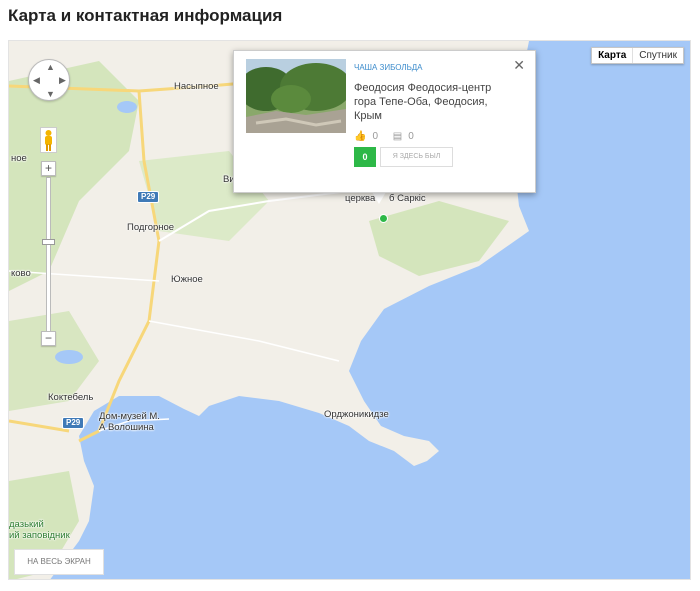 The width and height of the screenshot is (700, 591). What do you see at coordinates (71, 397) in the screenshot?
I see `place-label: Коктебель` at bounding box center [71, 397].